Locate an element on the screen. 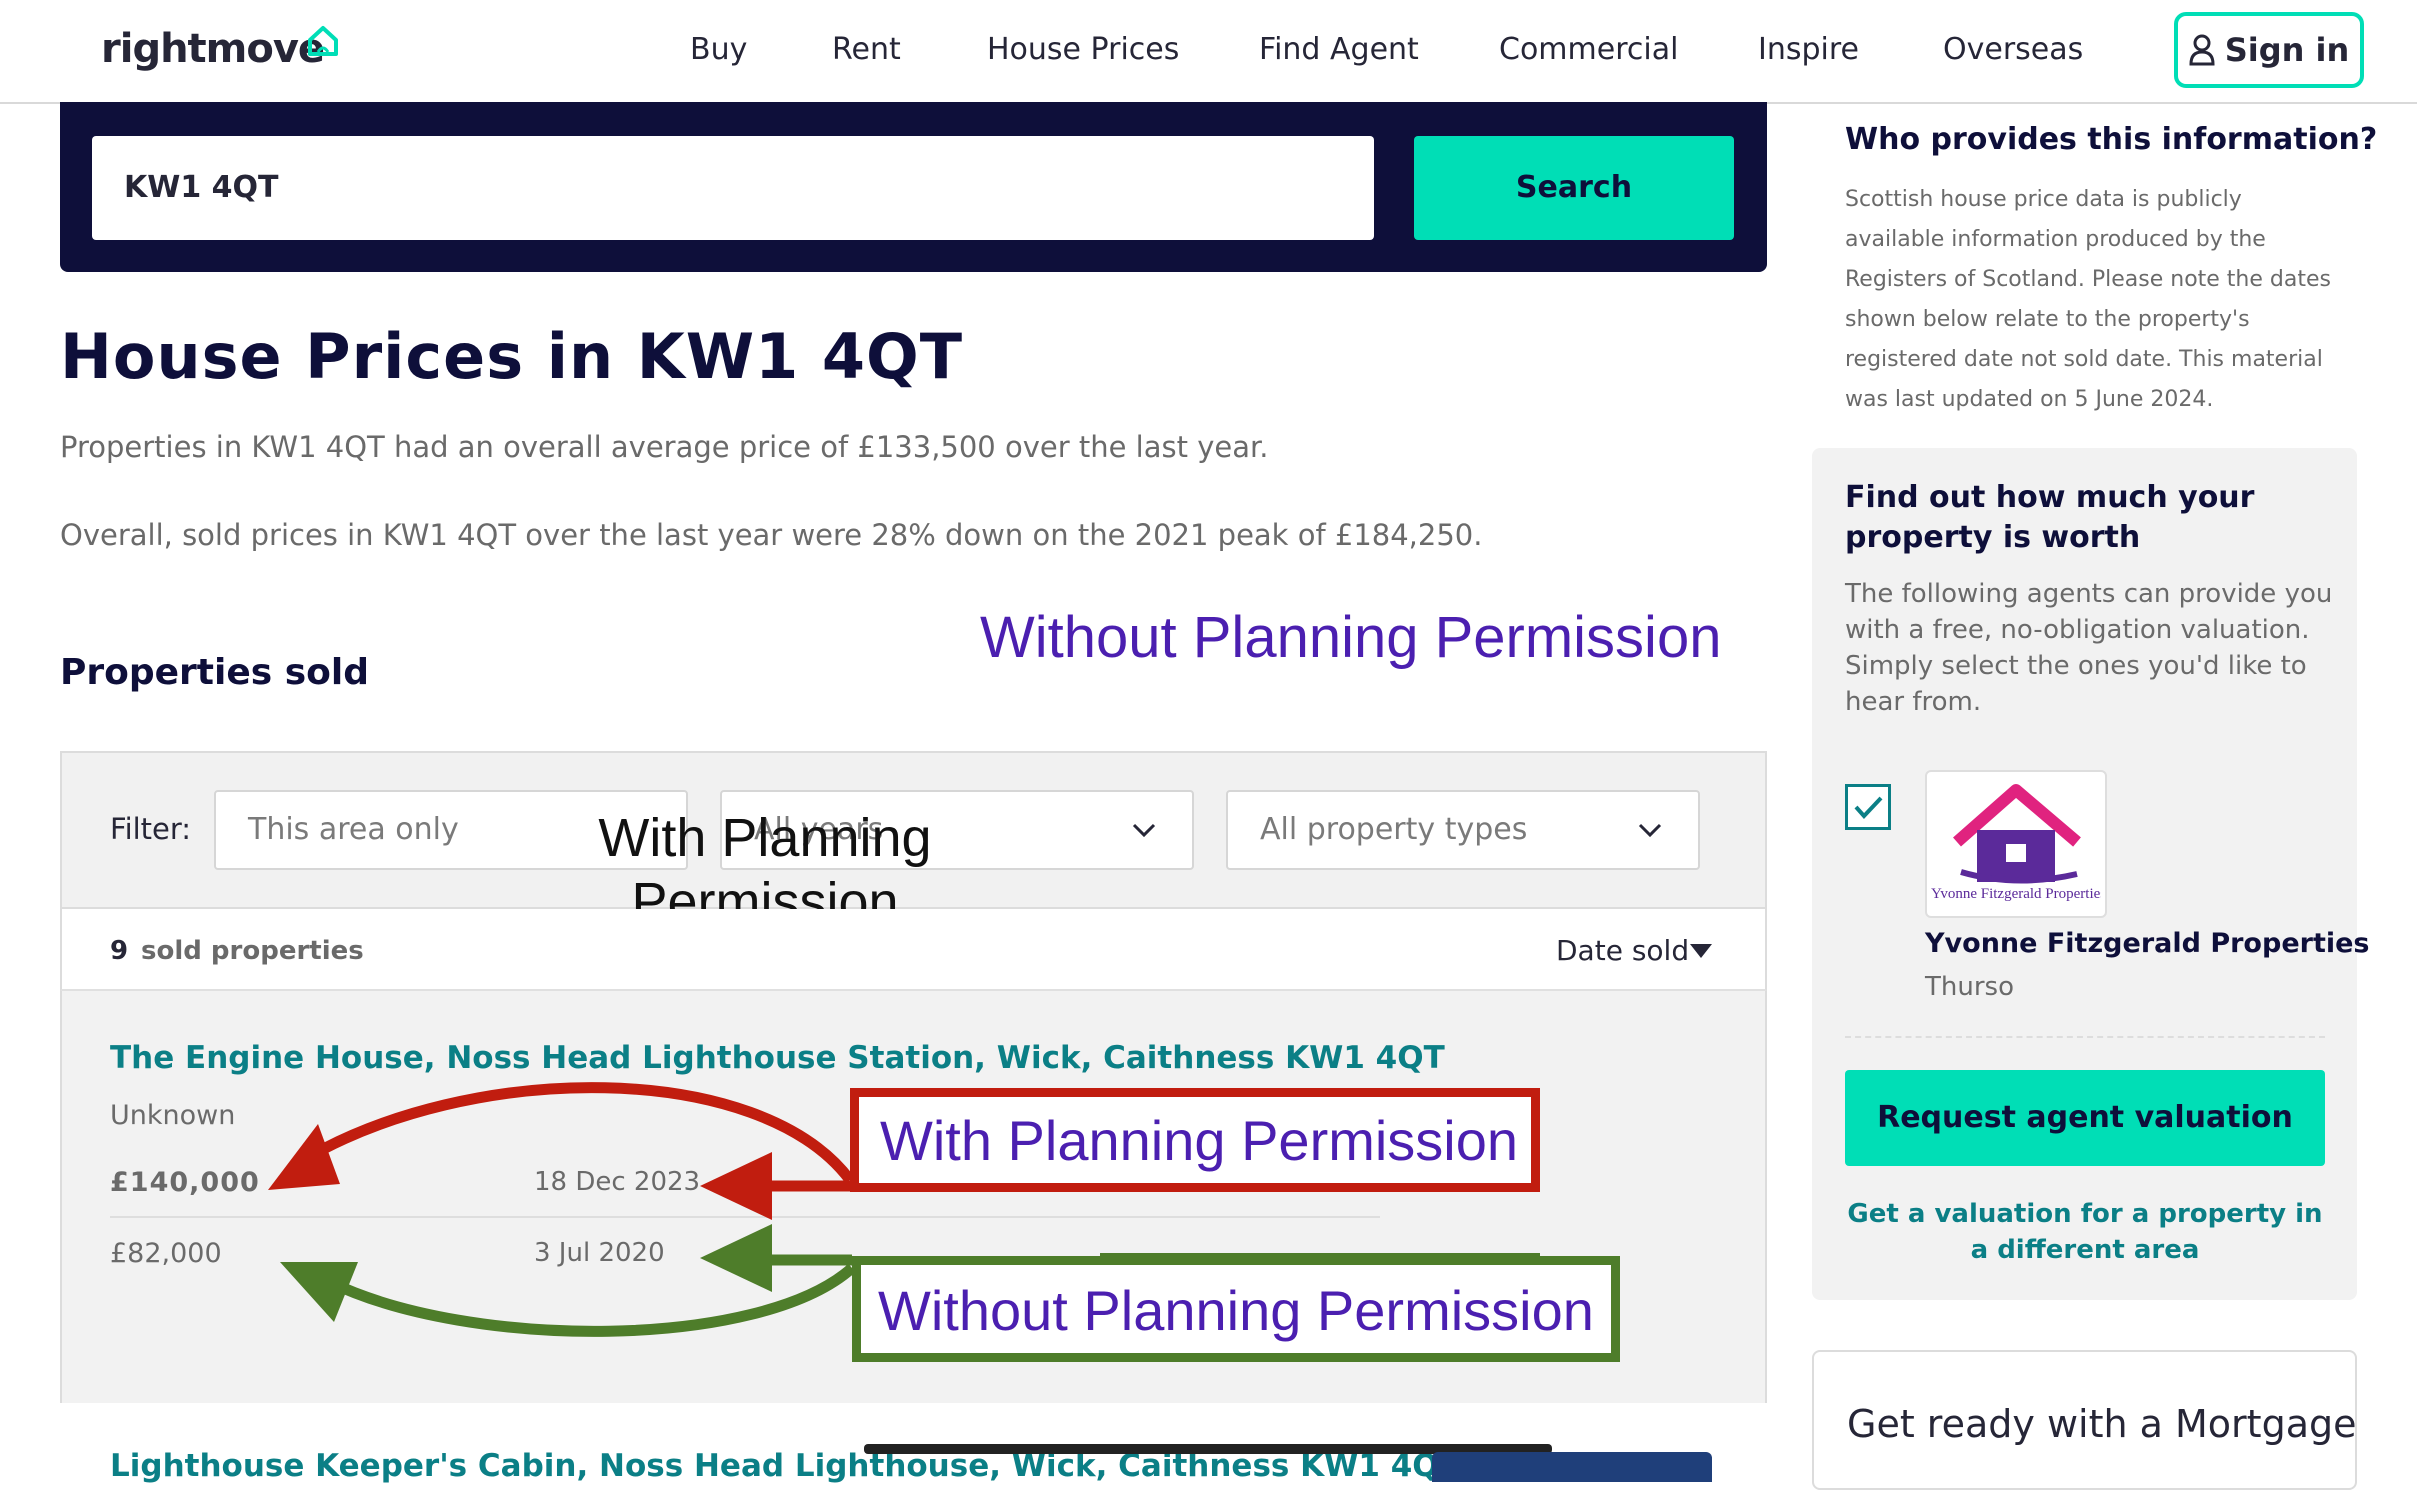 This screenshot has height=1490, width=2417. filter-label: Filter: is located at coordinates (151, 829).